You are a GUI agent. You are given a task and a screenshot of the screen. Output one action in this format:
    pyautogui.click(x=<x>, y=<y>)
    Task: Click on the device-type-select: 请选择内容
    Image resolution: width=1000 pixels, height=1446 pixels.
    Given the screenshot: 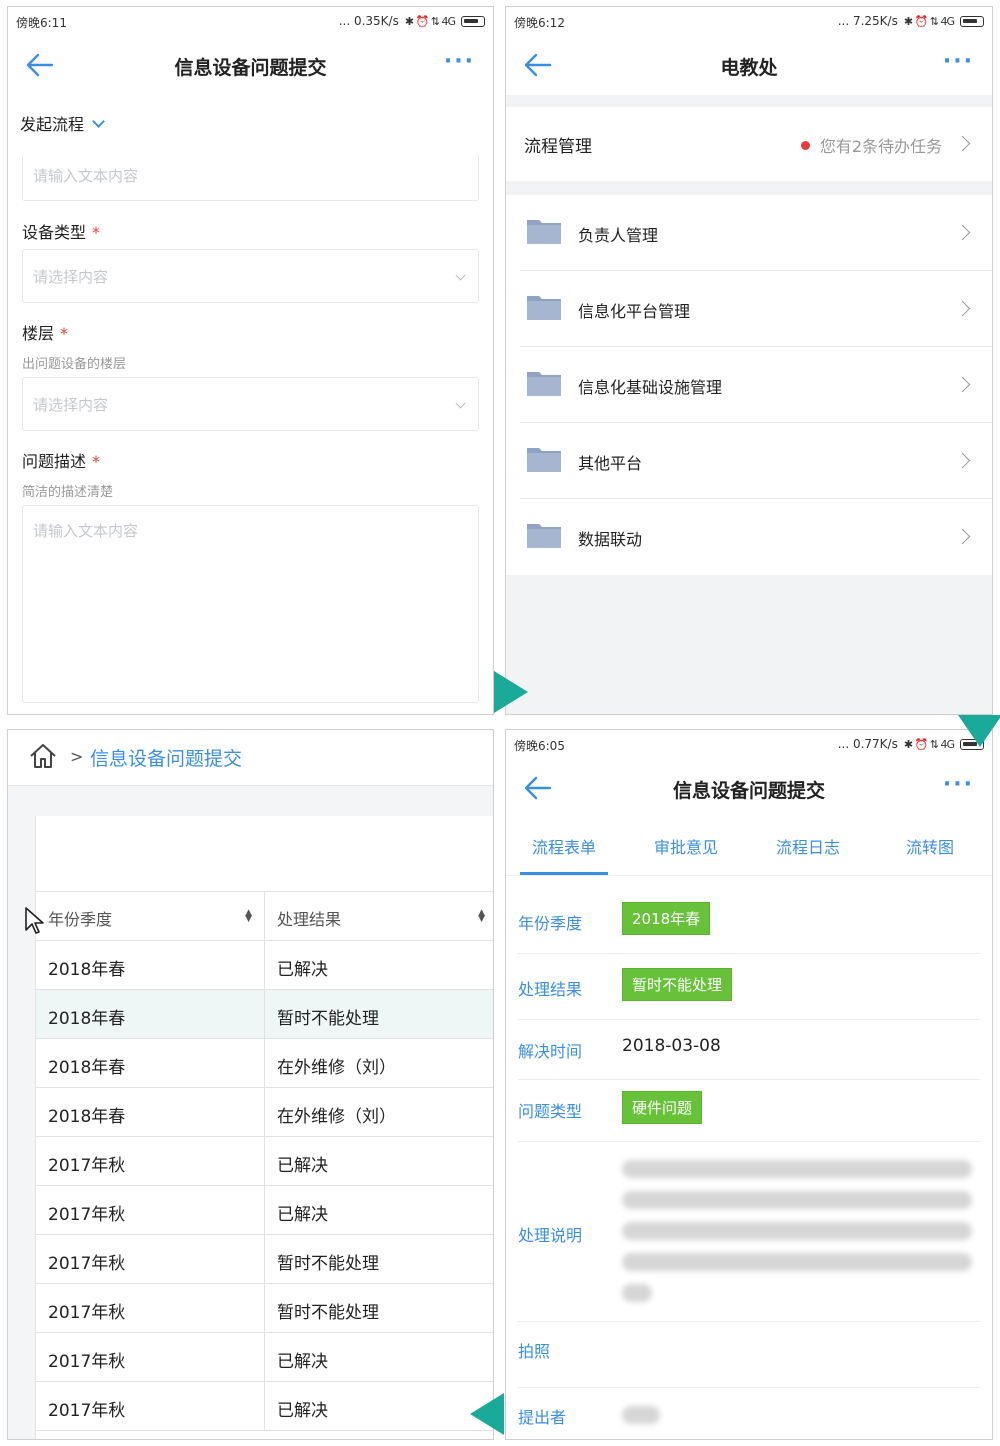 What is the action you would take?
    pyautogui.click(x=250, y=276)
    